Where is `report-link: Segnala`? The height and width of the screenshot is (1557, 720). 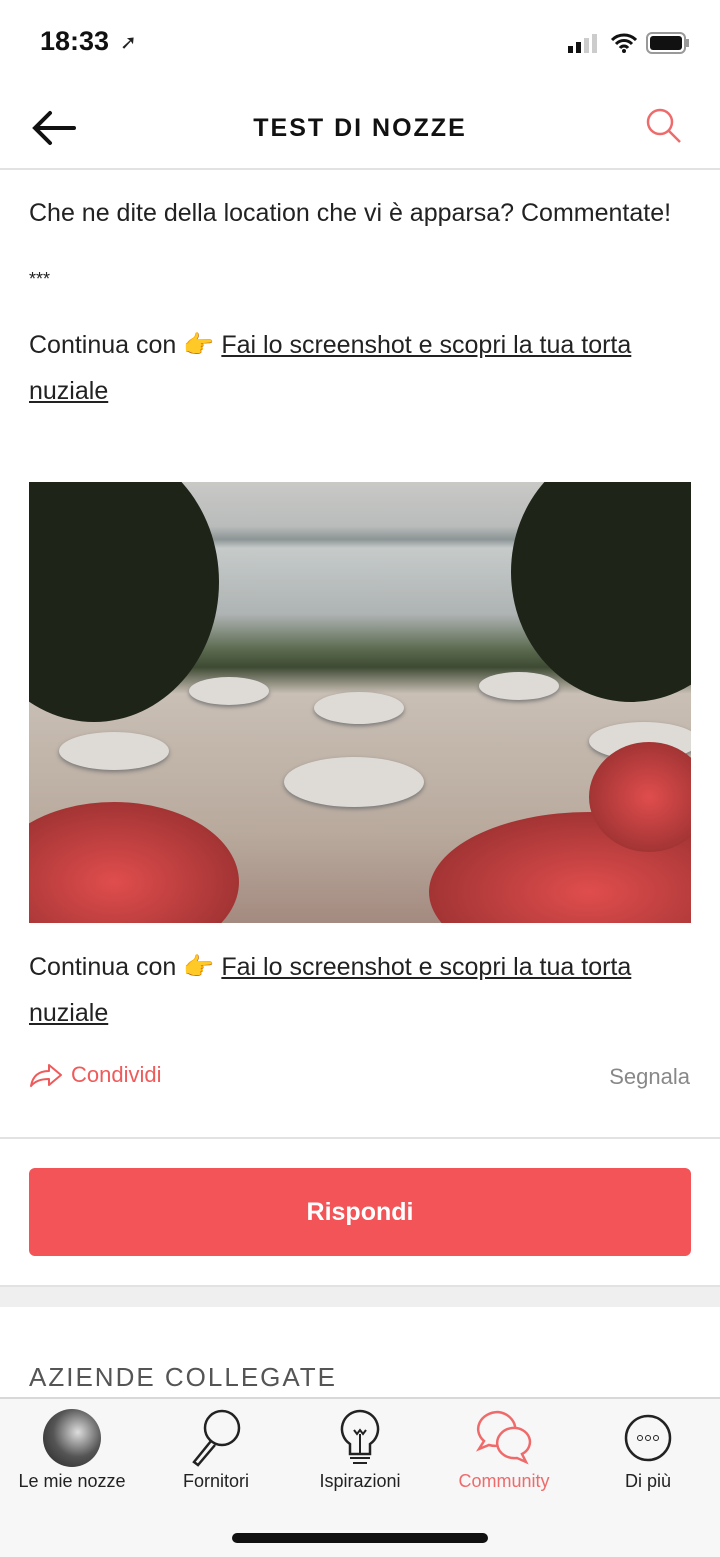
report-link: Segnala is located at coordinates (649, 1077).